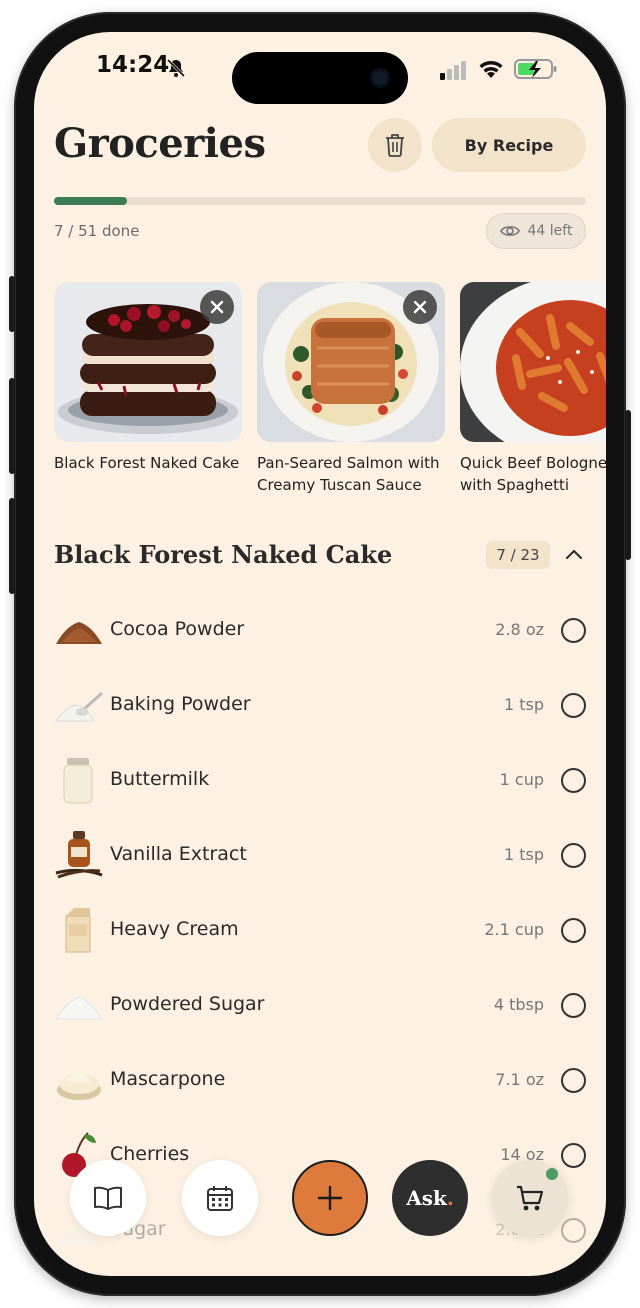  Describe the element at coordinates (320, 705) in the screenshot. I see `ingredient-row: Baking Powder 1 tsp` at that location.